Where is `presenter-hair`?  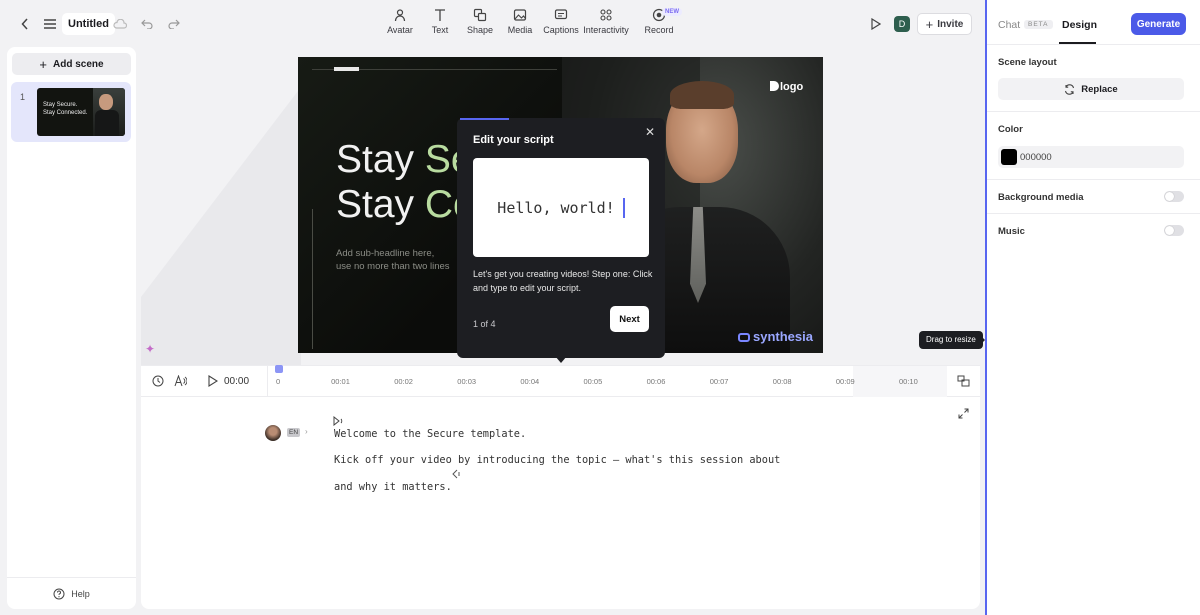
presenter-hair is located at coordinates (702, 95).